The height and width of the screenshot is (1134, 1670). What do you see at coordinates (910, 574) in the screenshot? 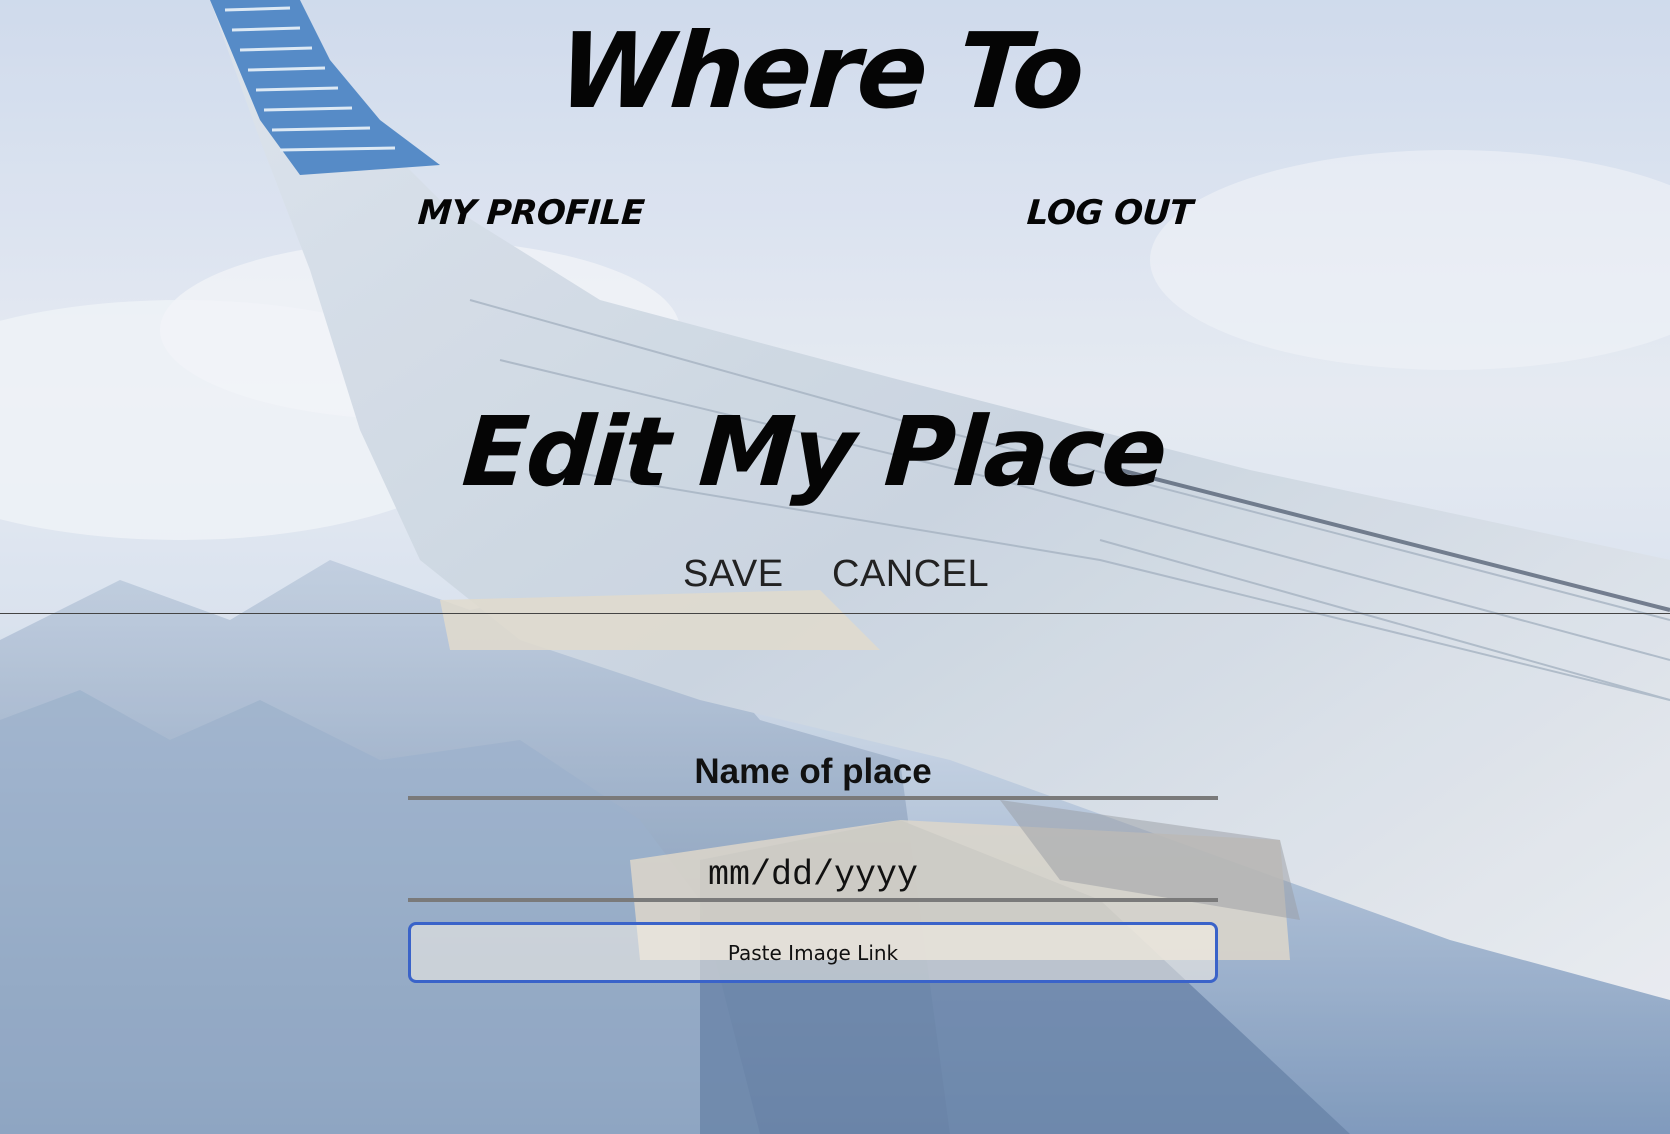
I see `cancel-button: CANCEL` at bounding box center [910, 574].